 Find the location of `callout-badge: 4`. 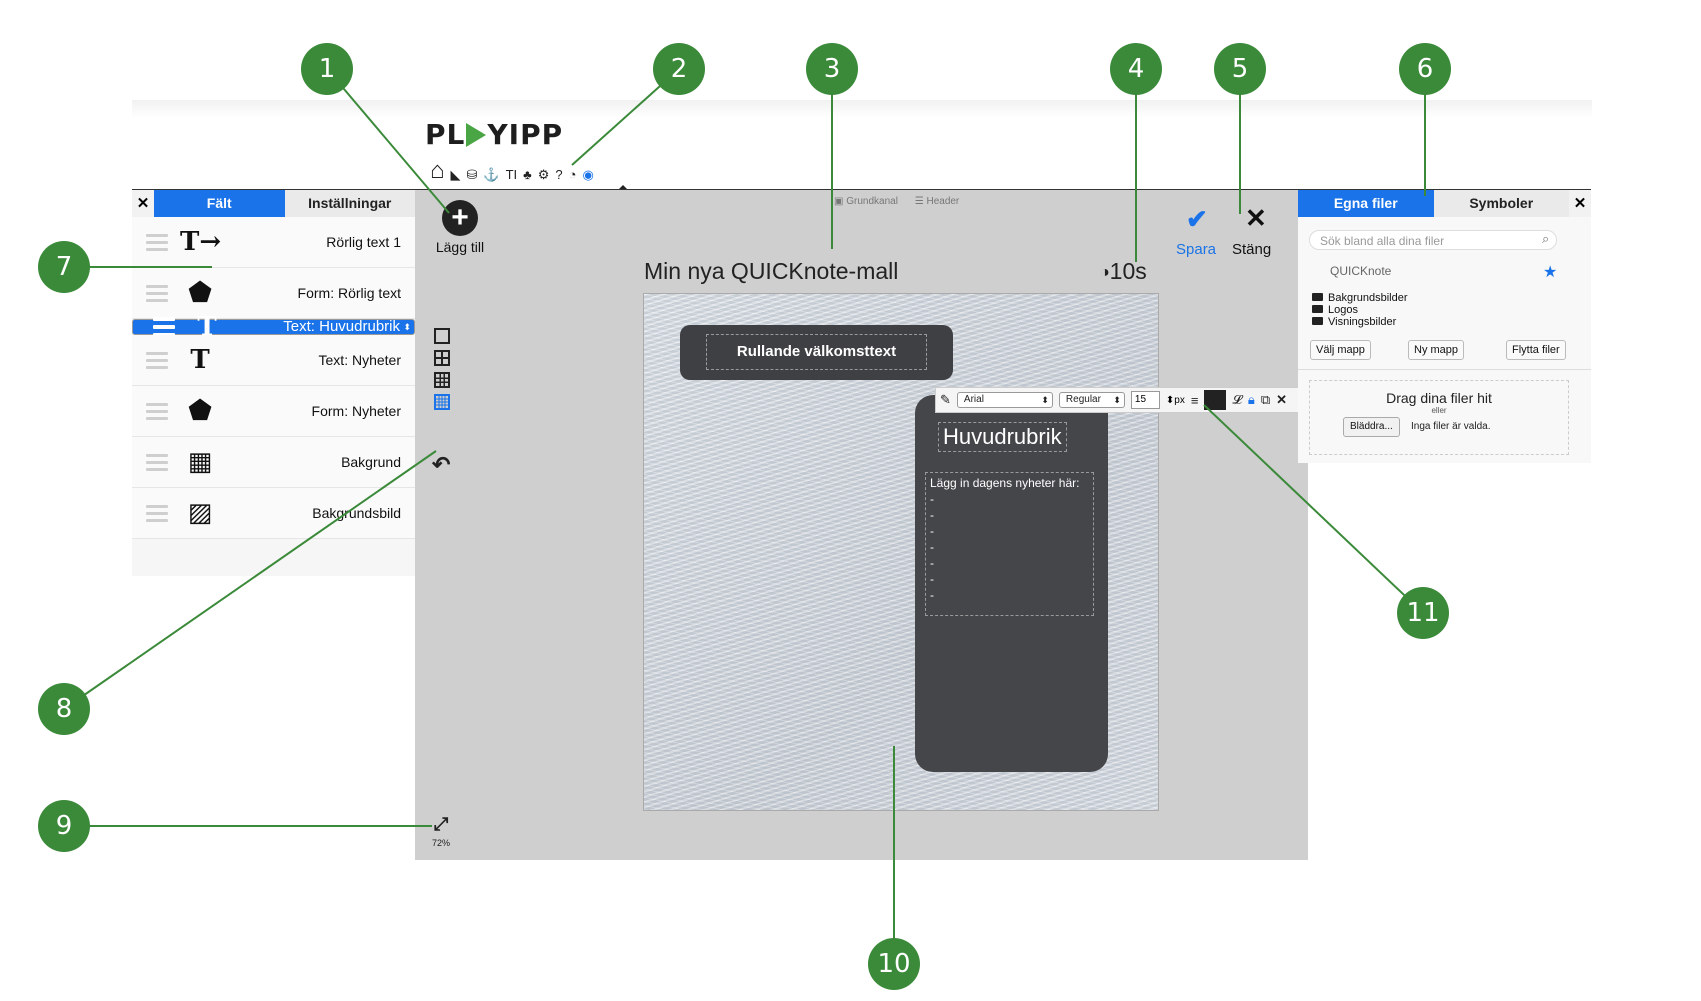

callout-badge: 4 is located at coordinates (1136, 69).